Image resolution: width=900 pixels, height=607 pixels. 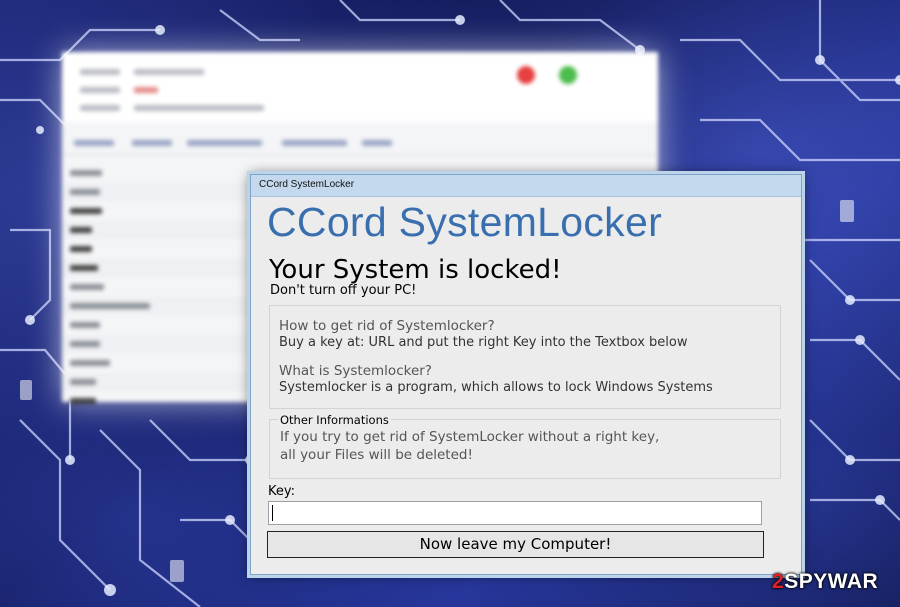 I want to click on spyware-watermark: 2SPYWAR, so click(x=825, y=582).